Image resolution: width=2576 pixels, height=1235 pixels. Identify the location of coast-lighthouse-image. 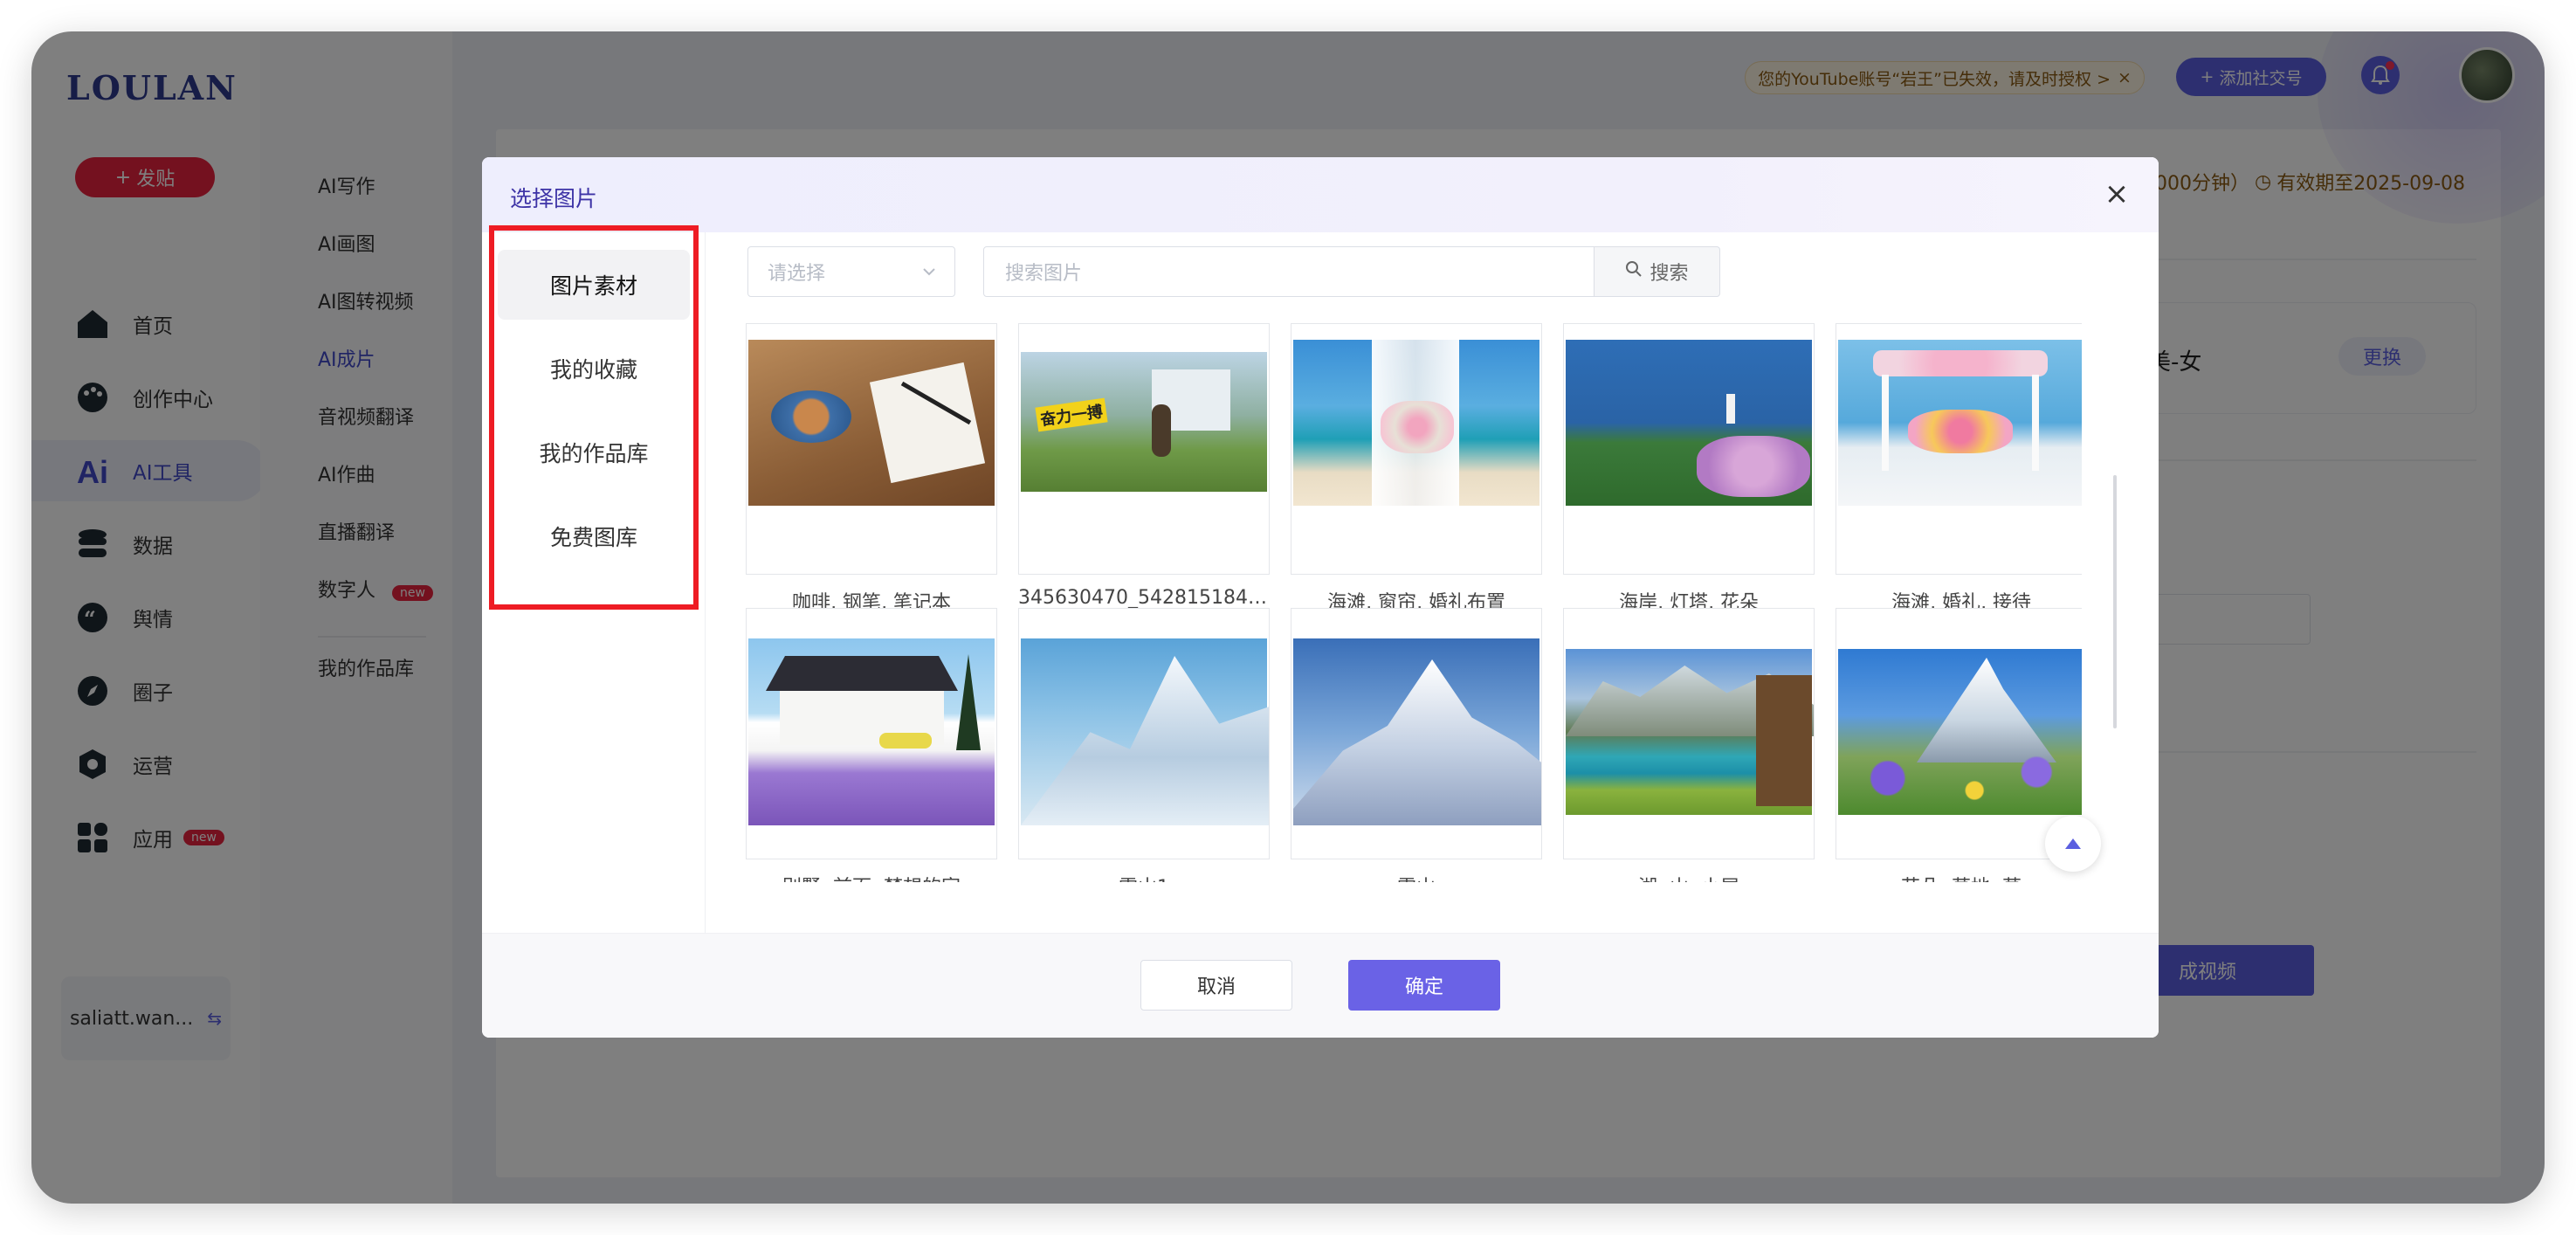
(1689, 423).